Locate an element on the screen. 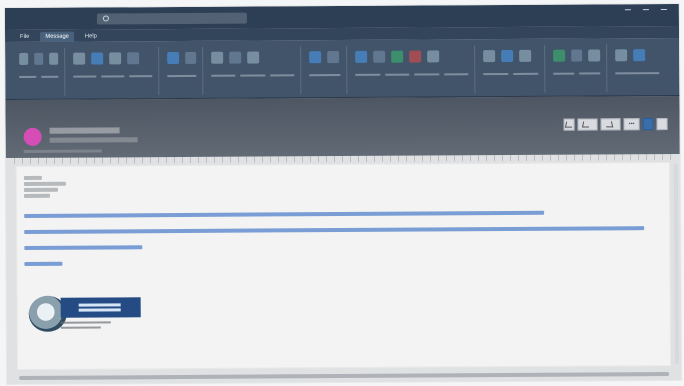 This screenshot has width=684, height=386. greeting-line is located at coordinates (32, 177).